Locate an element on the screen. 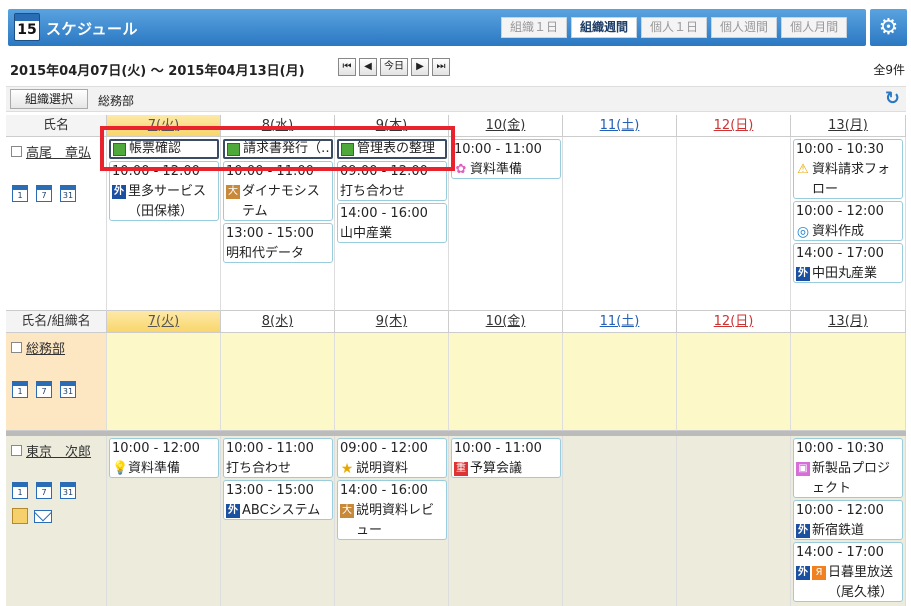 This screenshot has height=606, width=911. day-cell: 09:00 - 12:00 ★ 説明資料 14:00 - 16:00 大説明資料レビュー is located at coordinates (392, 521).